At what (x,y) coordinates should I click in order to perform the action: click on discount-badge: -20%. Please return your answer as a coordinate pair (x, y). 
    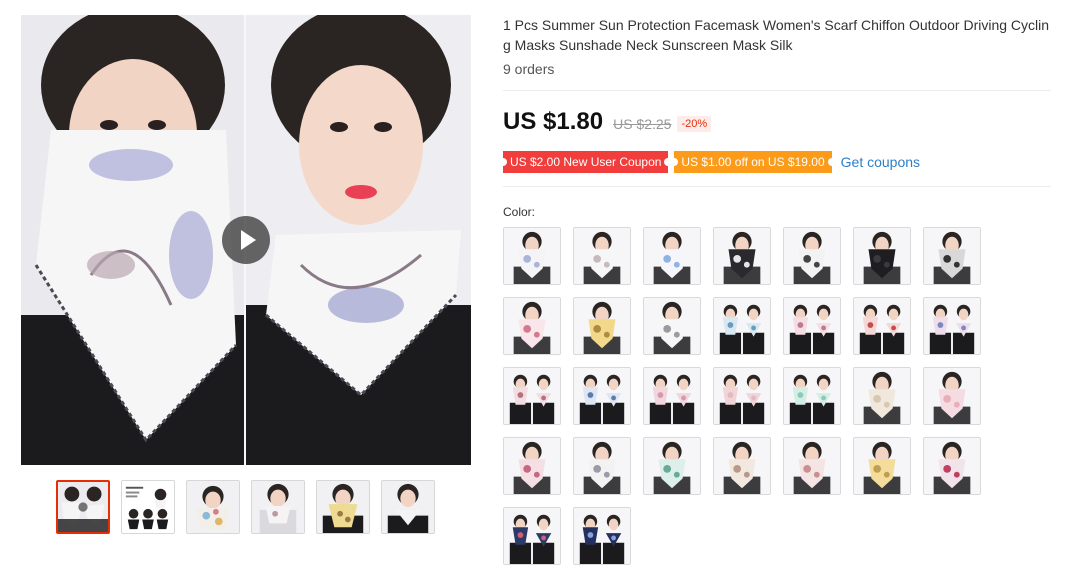
    Looking at the image, I should click on (694, 124).